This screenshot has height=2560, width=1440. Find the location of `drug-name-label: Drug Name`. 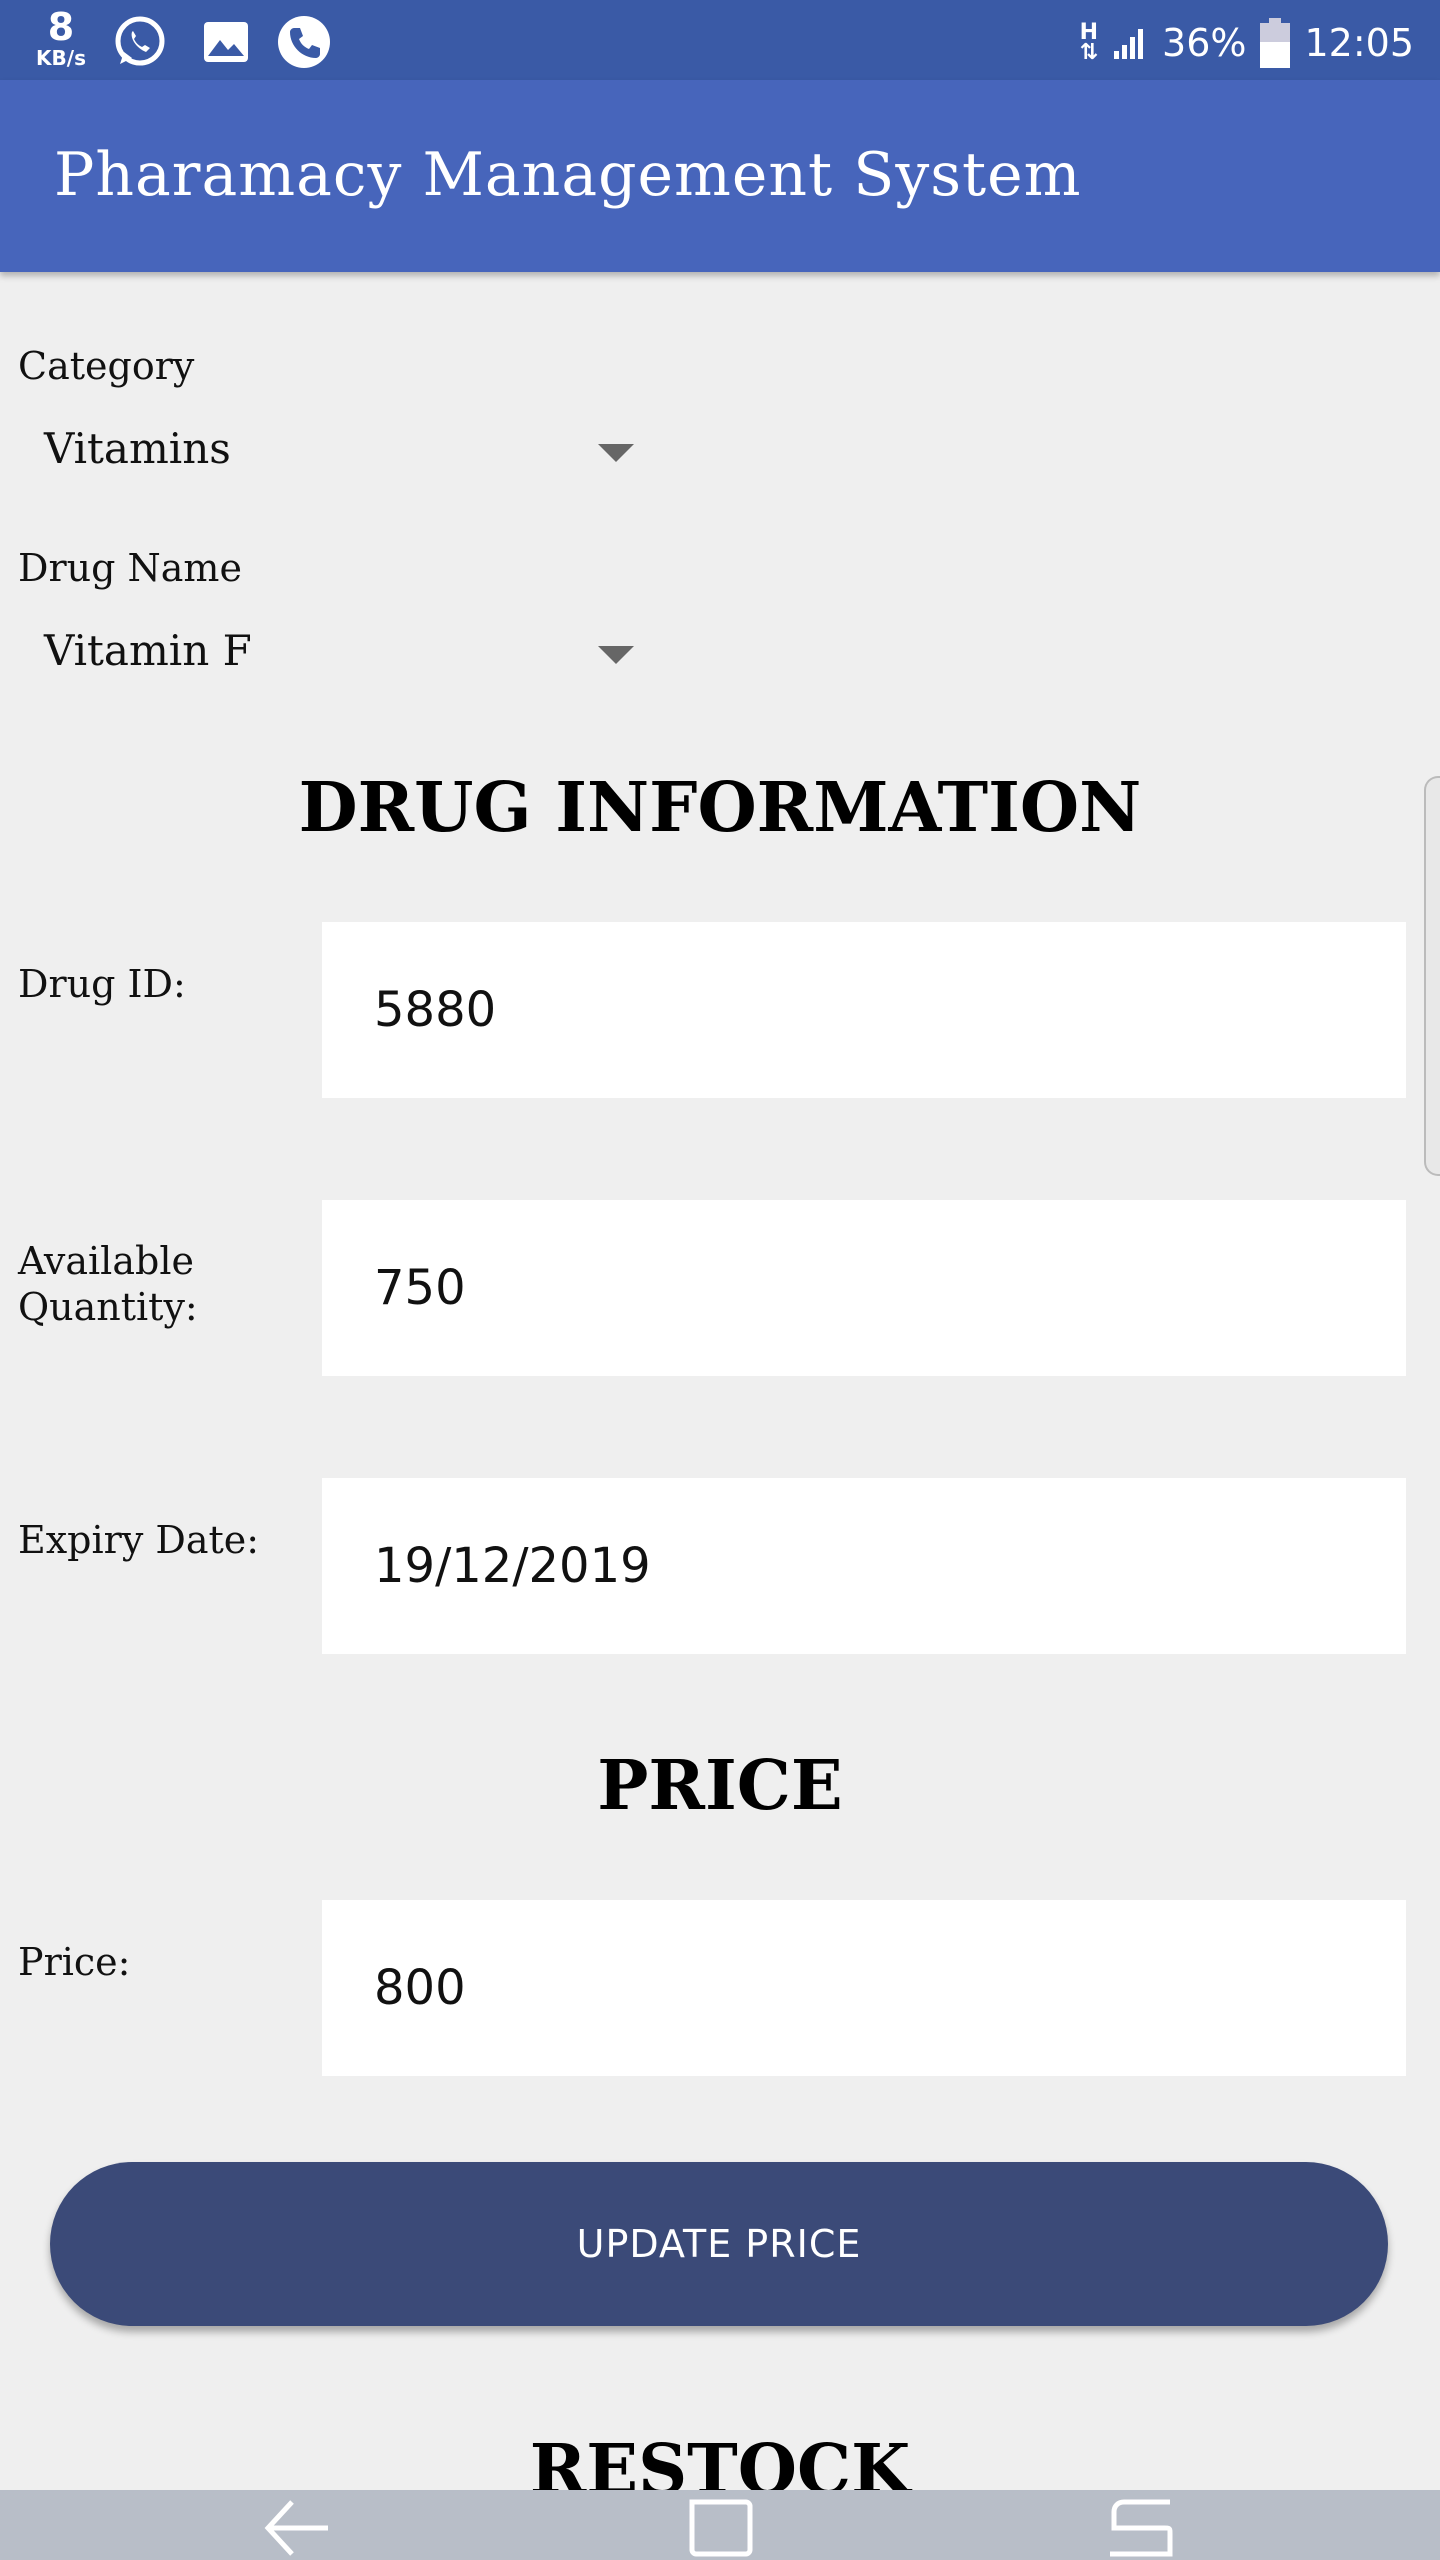

drug-name-label: Drug Name is located at coordinates (130, 568).